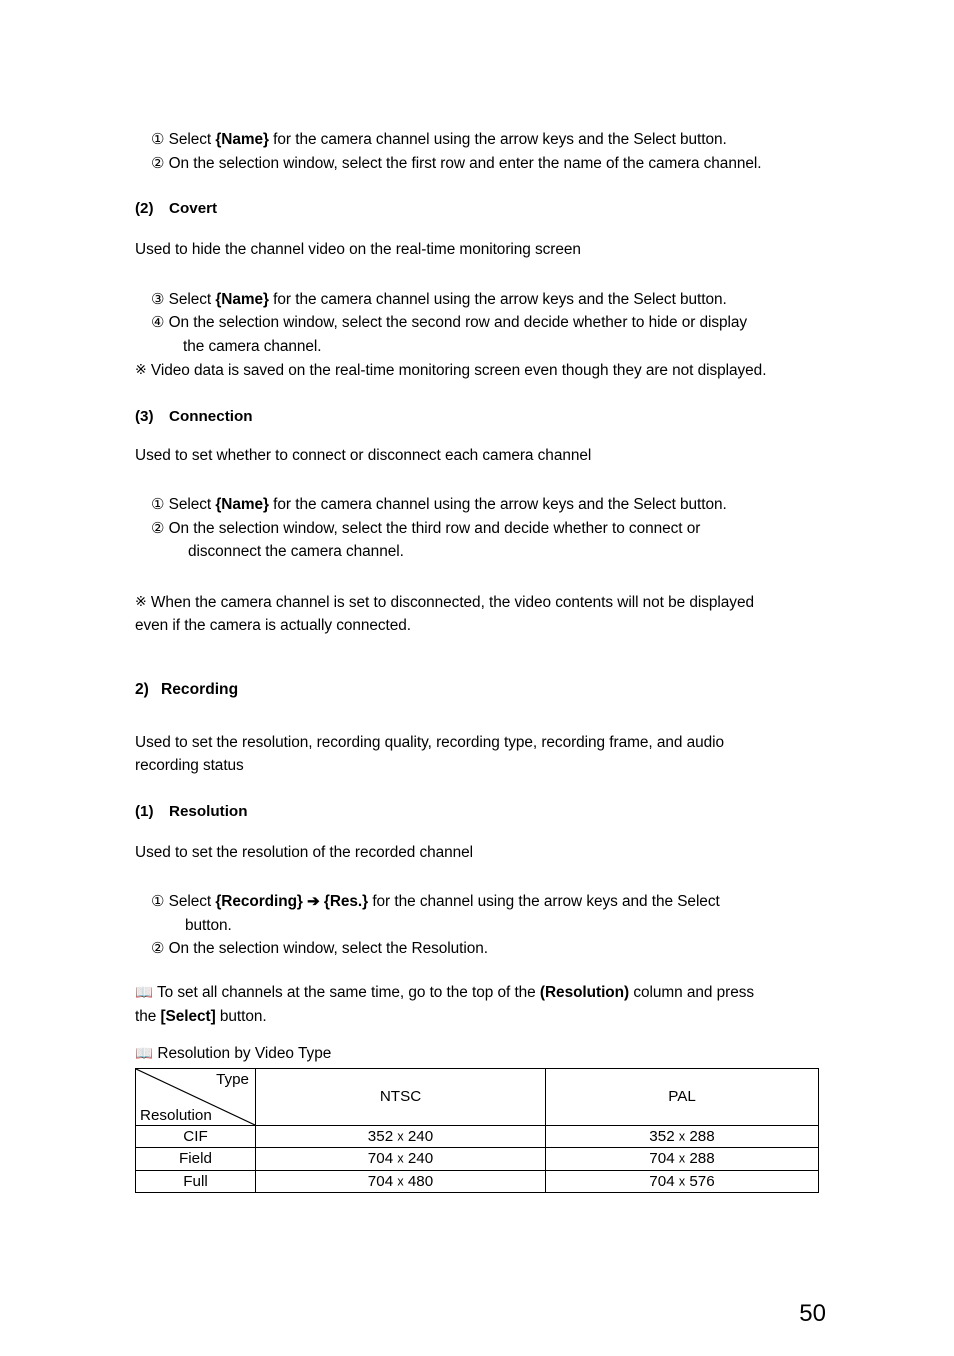 Image resolution: width=954 pixels, height=1356 pixels. I want to click on heading-resolution-number: (1), so click(144, 811).